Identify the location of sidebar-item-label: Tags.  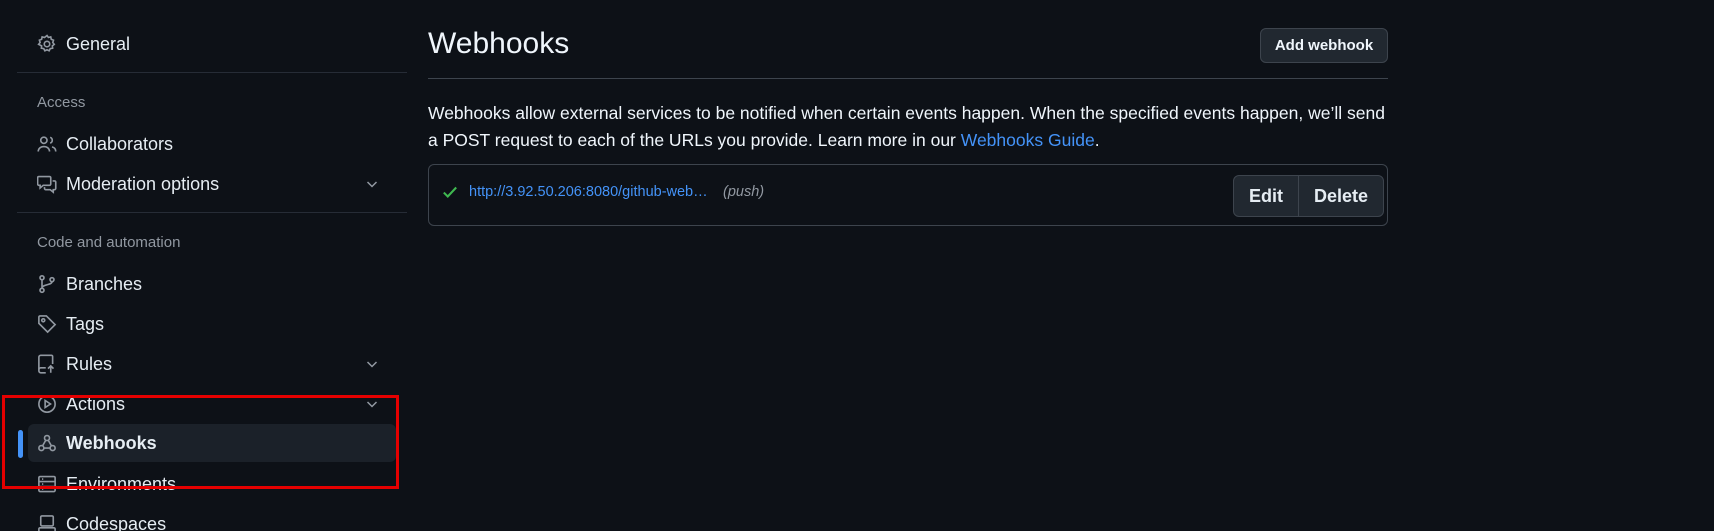
(85, 323).